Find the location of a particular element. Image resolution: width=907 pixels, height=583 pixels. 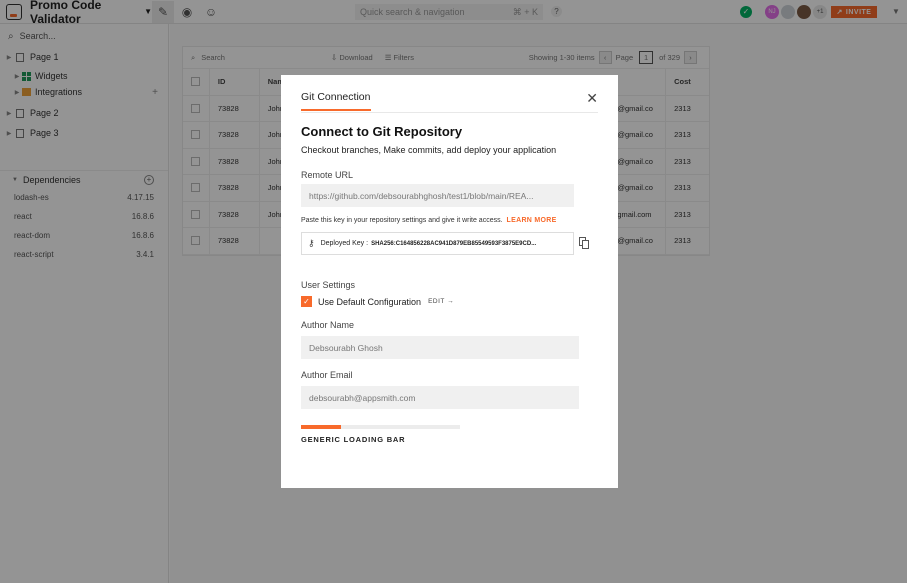

remote-url-label: Remote URL is located at coordinates (327, 175).